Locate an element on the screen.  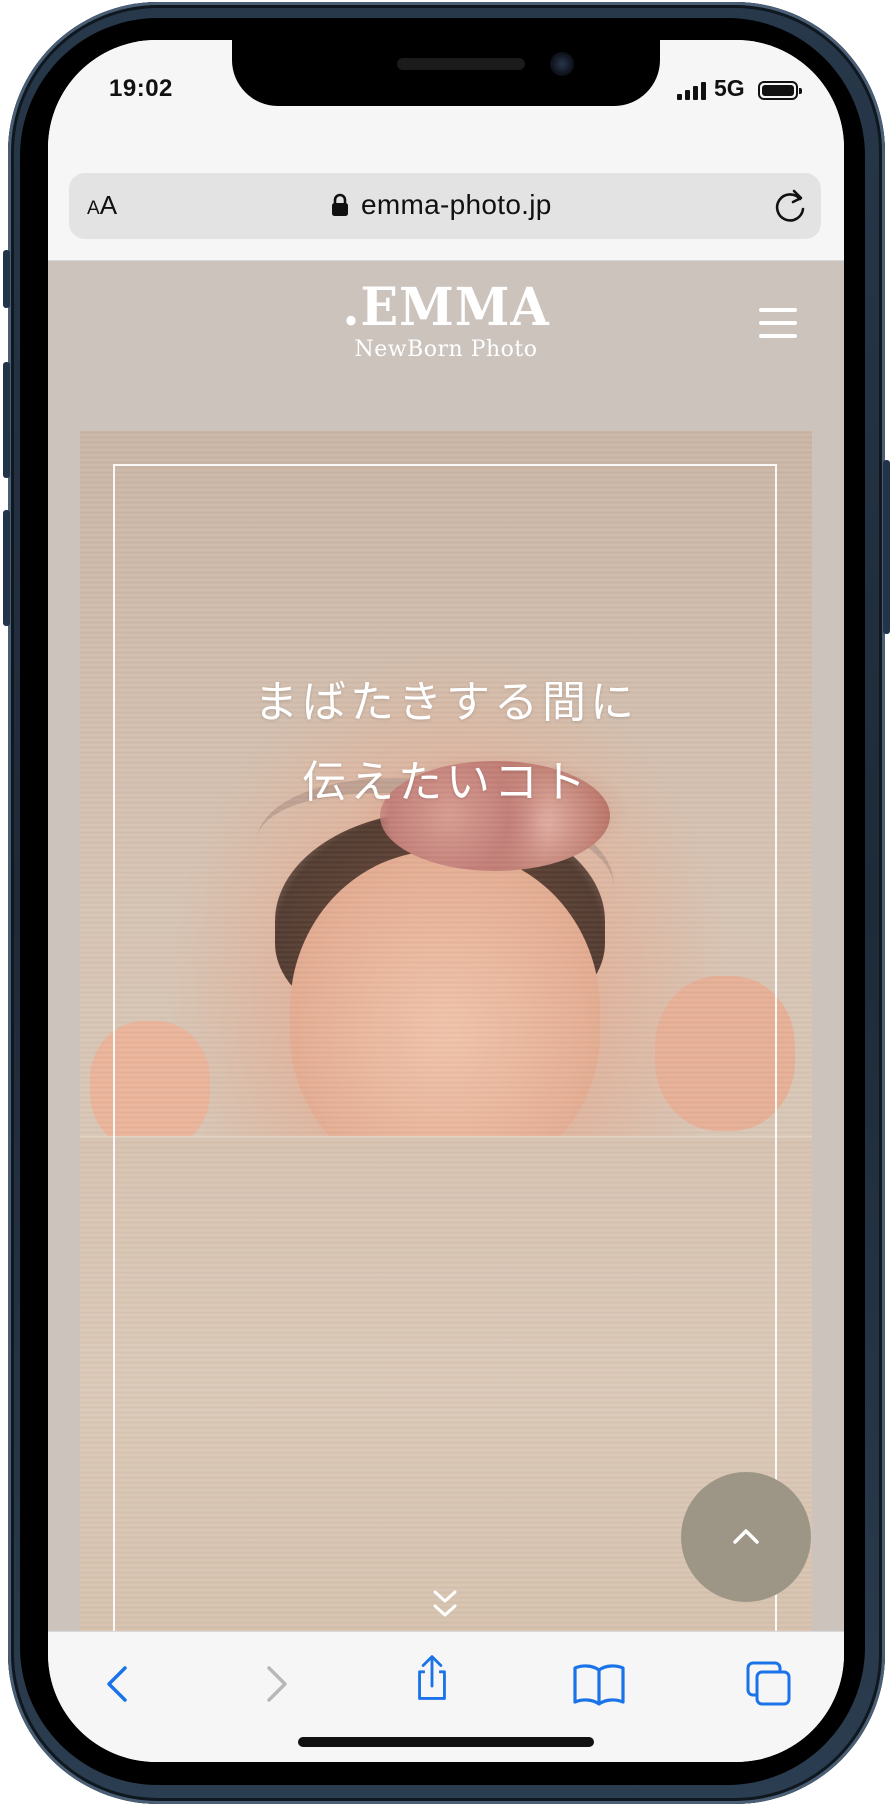
home-indicator is located at coordinates (446, 1742).